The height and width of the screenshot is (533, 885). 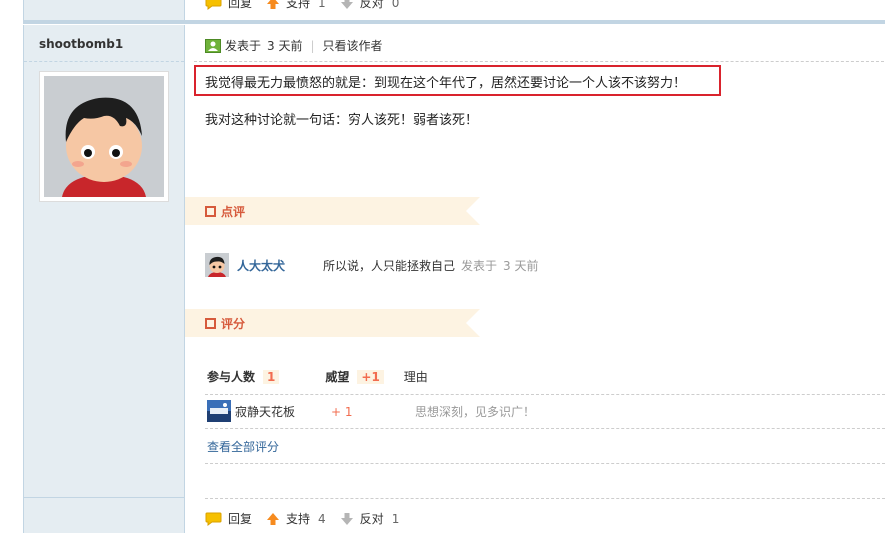 I want to click on comment-posted-label: 发表于, so click(x=479, y=265).